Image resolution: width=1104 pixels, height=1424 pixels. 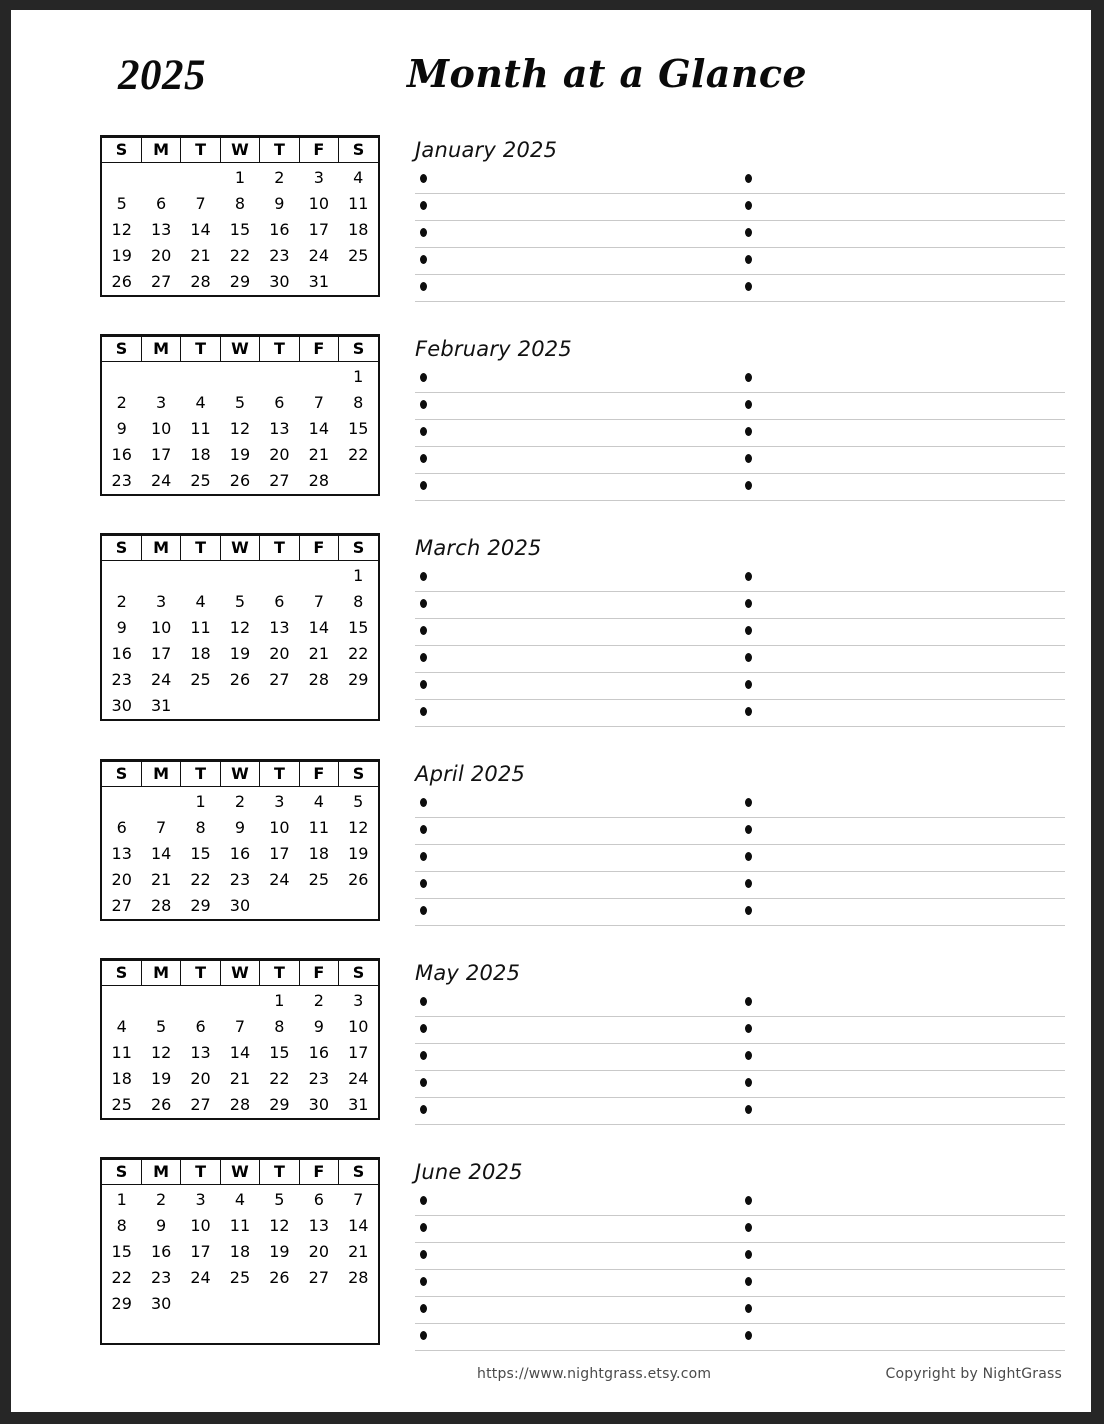 What do you see at coordinates (318, 801) in the screenshot?
I see `day-cell: 4` at bounding box center [318, 801].